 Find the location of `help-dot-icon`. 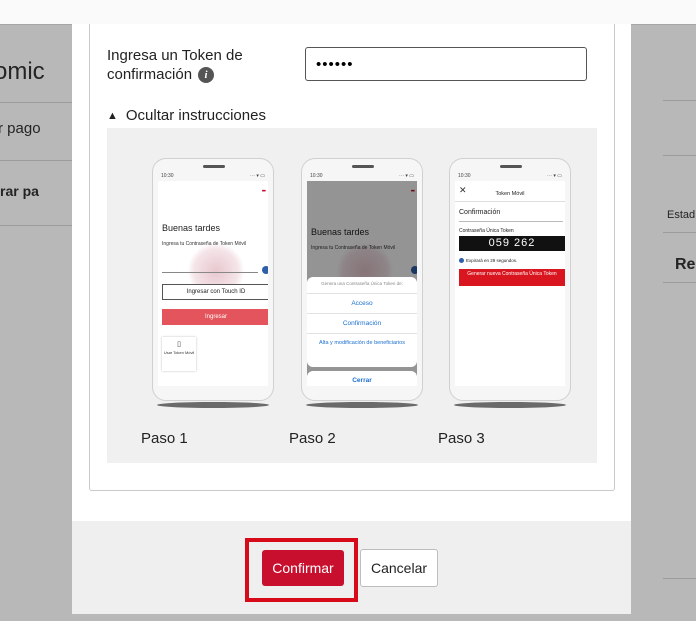

help-dot-icon is located at coordinates (265, 270).